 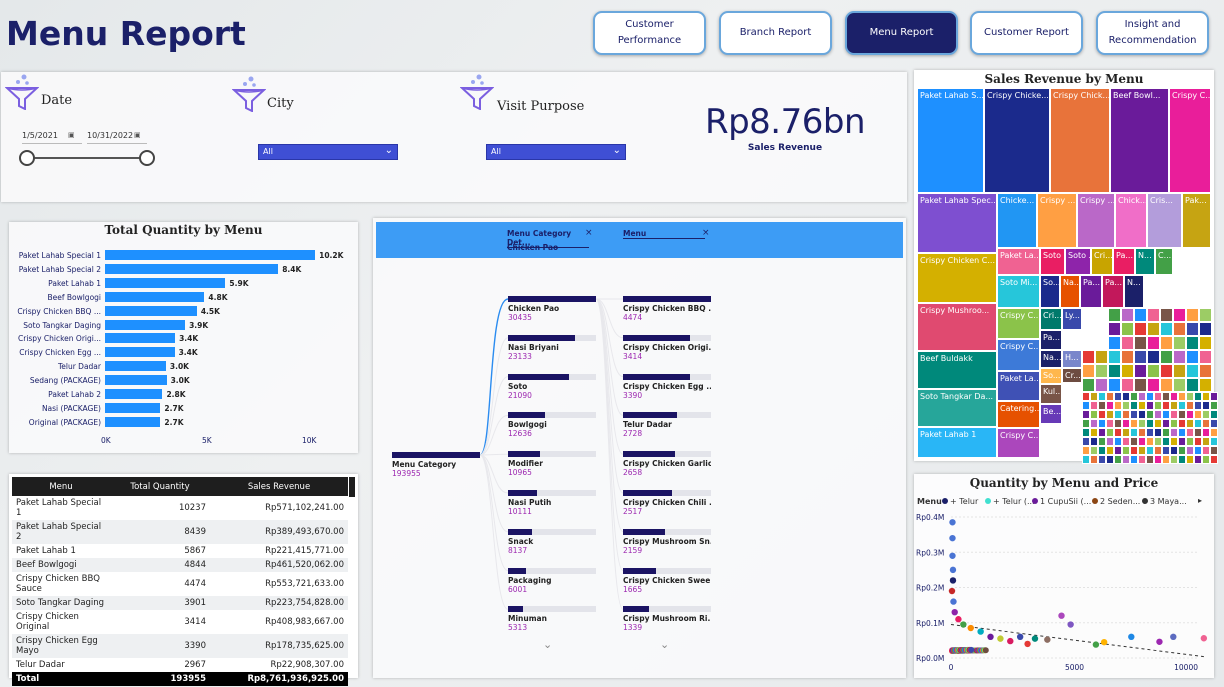 I want to click on bar-row: Paket Lahab Special 2 8.4K, so click(x=183, y=269).